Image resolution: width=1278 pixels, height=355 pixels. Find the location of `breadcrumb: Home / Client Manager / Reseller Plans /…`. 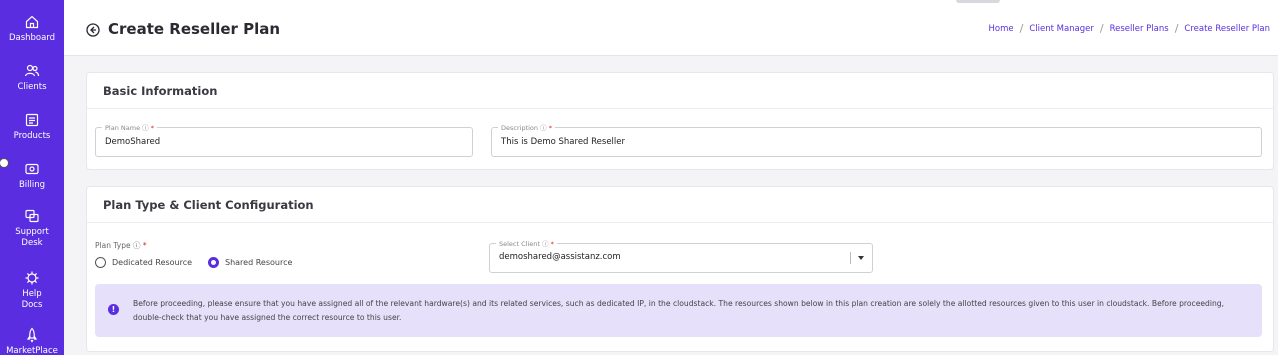

breadcrumb: Home / Client Manager / Reseller Plans /… is located at coordinates (1129, 28).